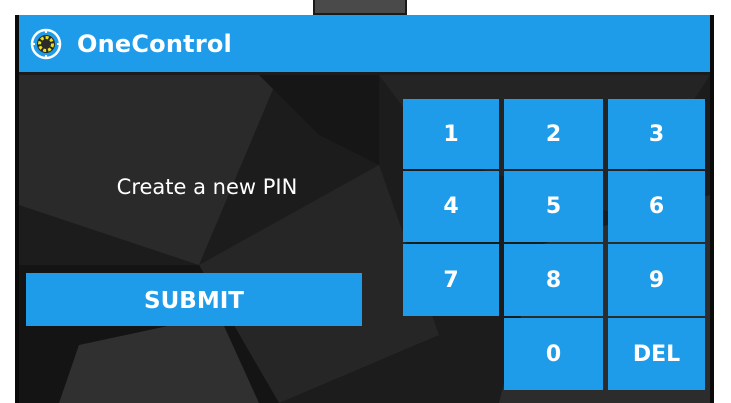  I want to click on key-7: 7, so click(451, 280).